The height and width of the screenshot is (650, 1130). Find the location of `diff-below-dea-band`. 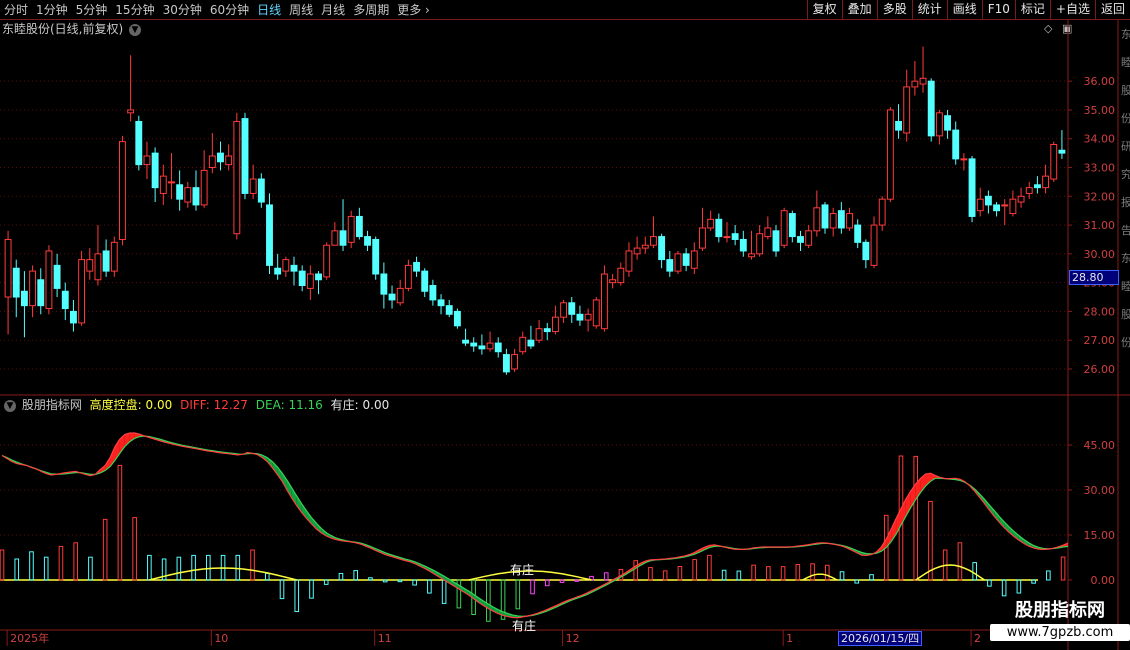

diff-below-dea-band is located at coordinates (289, 489).